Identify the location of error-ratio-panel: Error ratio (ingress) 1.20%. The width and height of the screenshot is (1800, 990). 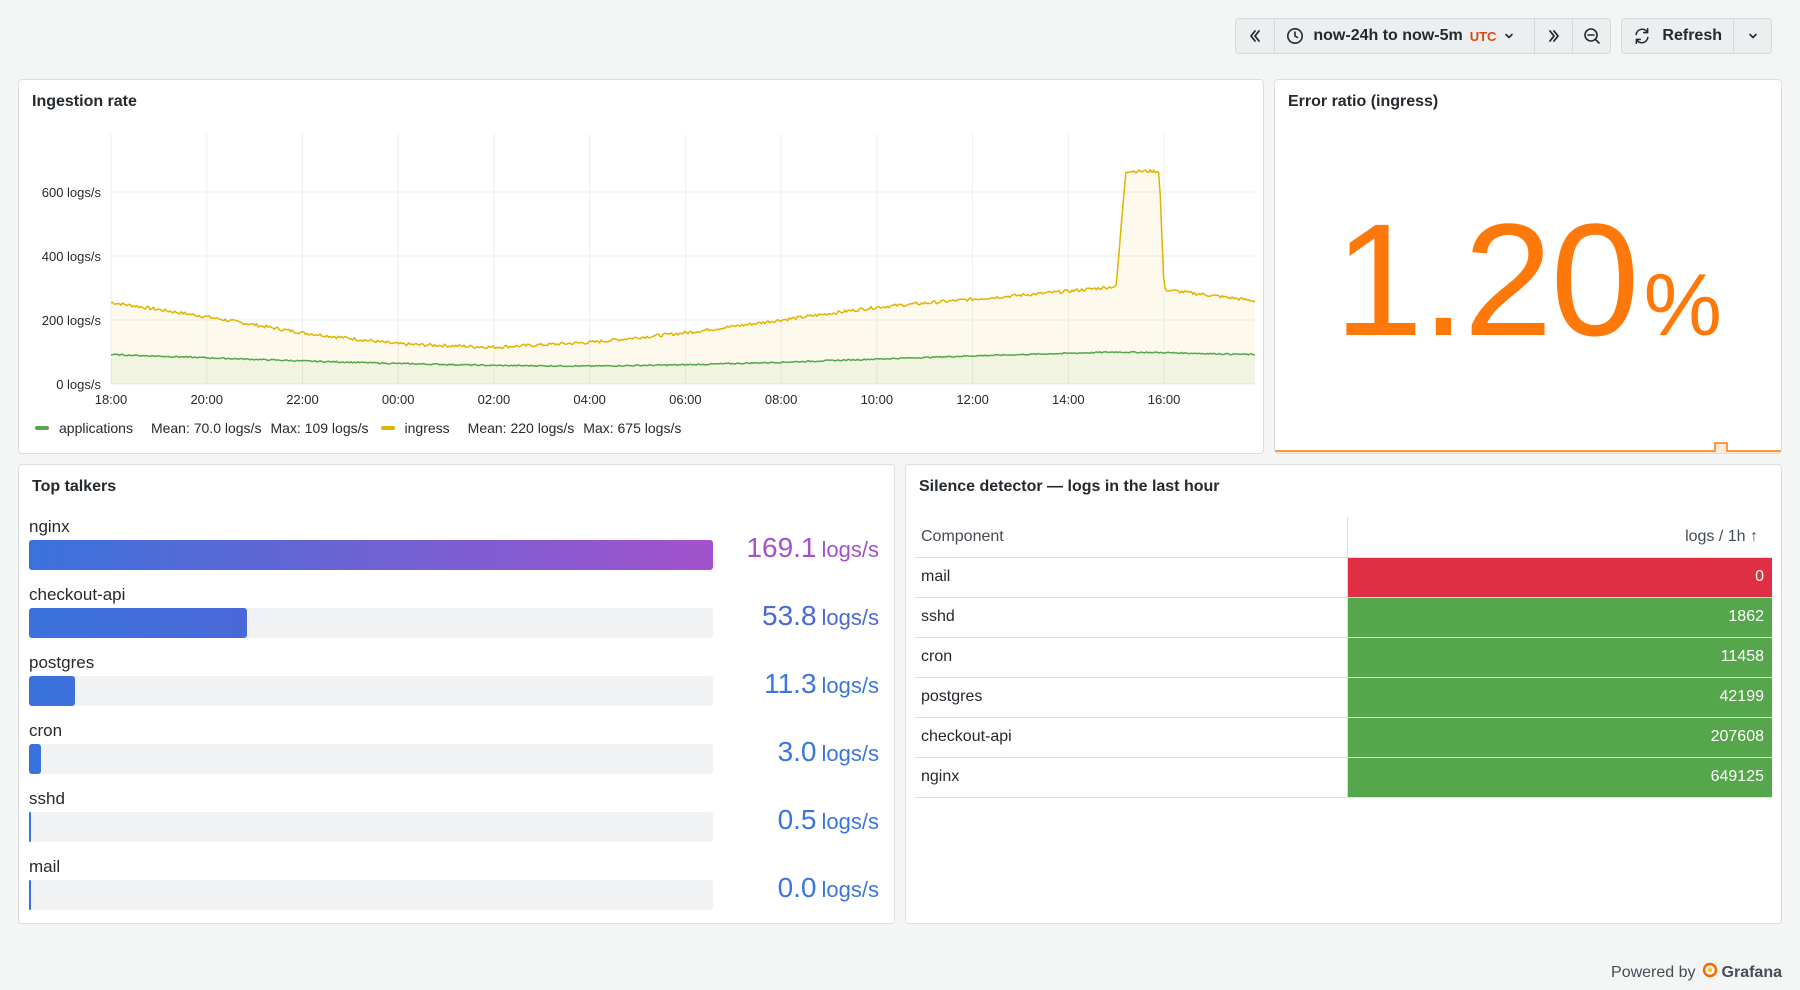
(1528, 266).